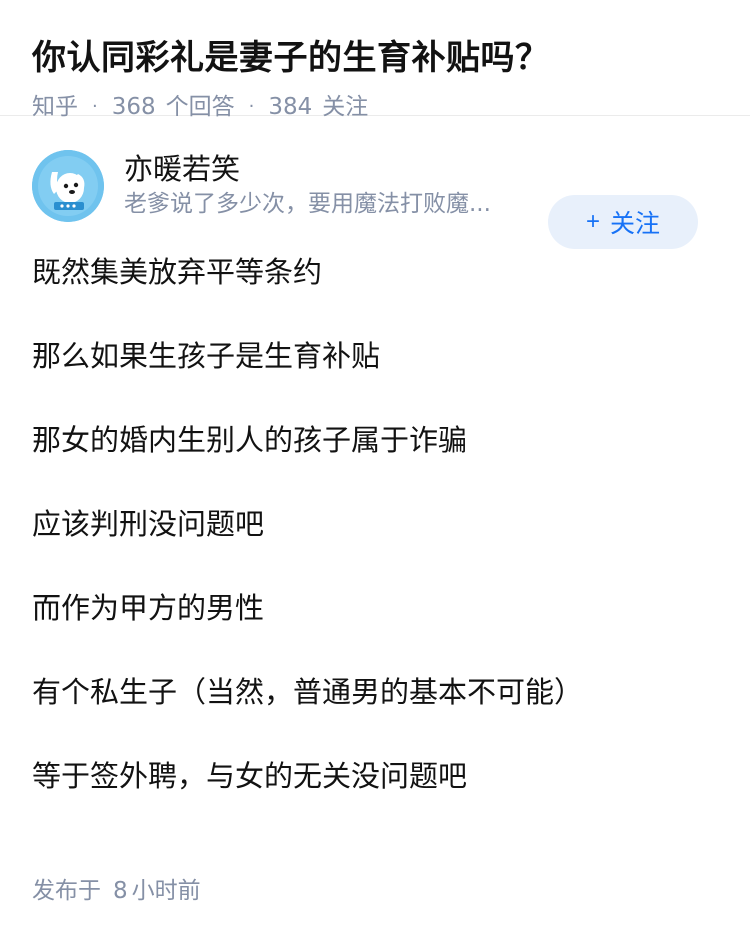 The height and width of the screenshot is (942, 750). Describe the element at coordinates (334, 169) in the screenshot. I see `author-name: 亦暖若笑` at that location.